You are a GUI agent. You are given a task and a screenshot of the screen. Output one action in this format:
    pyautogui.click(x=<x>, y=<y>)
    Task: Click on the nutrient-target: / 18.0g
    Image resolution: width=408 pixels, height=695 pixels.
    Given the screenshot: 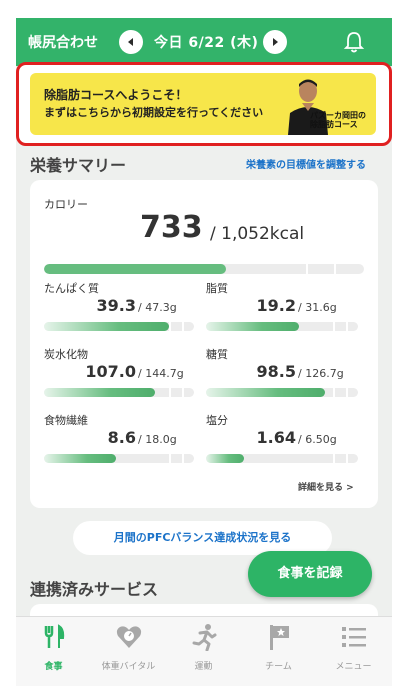 What is the action you would take?
    pyautogui.click(x=157, y=439)
    